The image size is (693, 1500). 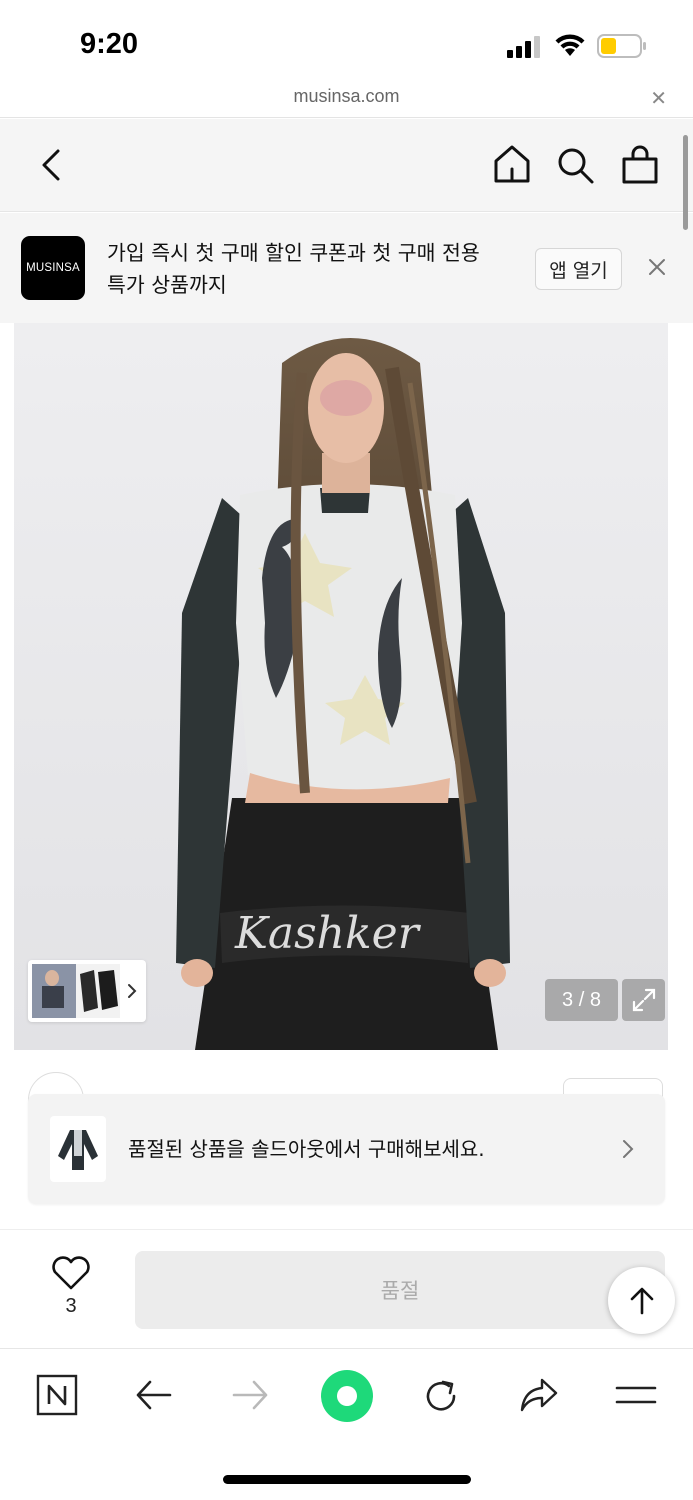 What do you see at coordinates (640, 165) in the screenshot?
I see `shopping-bag-icon` at bounding box center [640, 165].